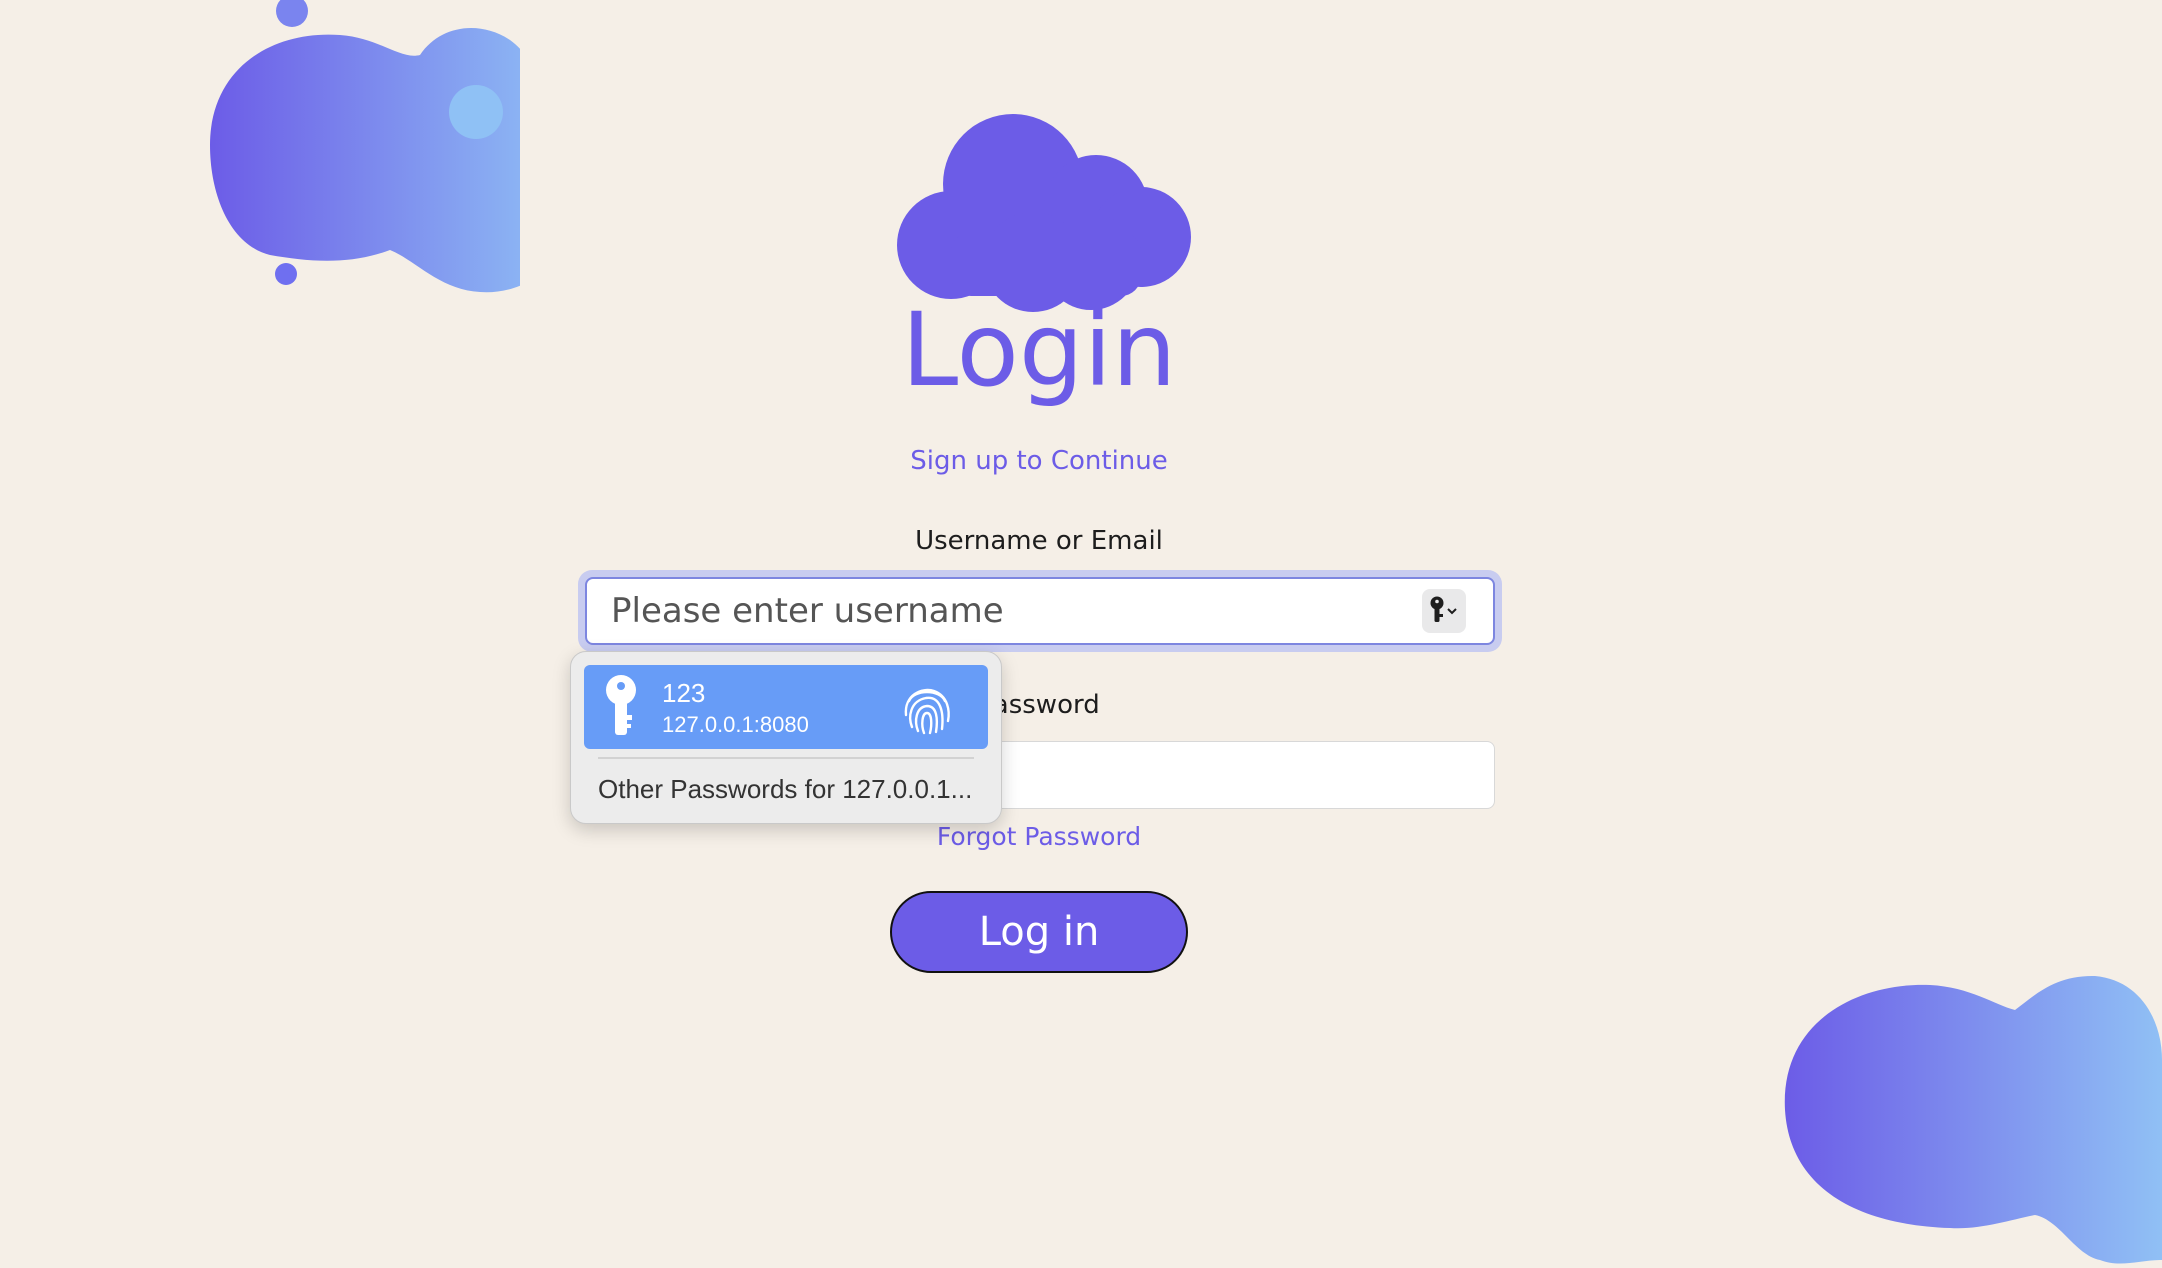  Describe the element at coordinates (1039, 836) in the screenshot. I see `forgot-password-link: Forgot Password` at that location.